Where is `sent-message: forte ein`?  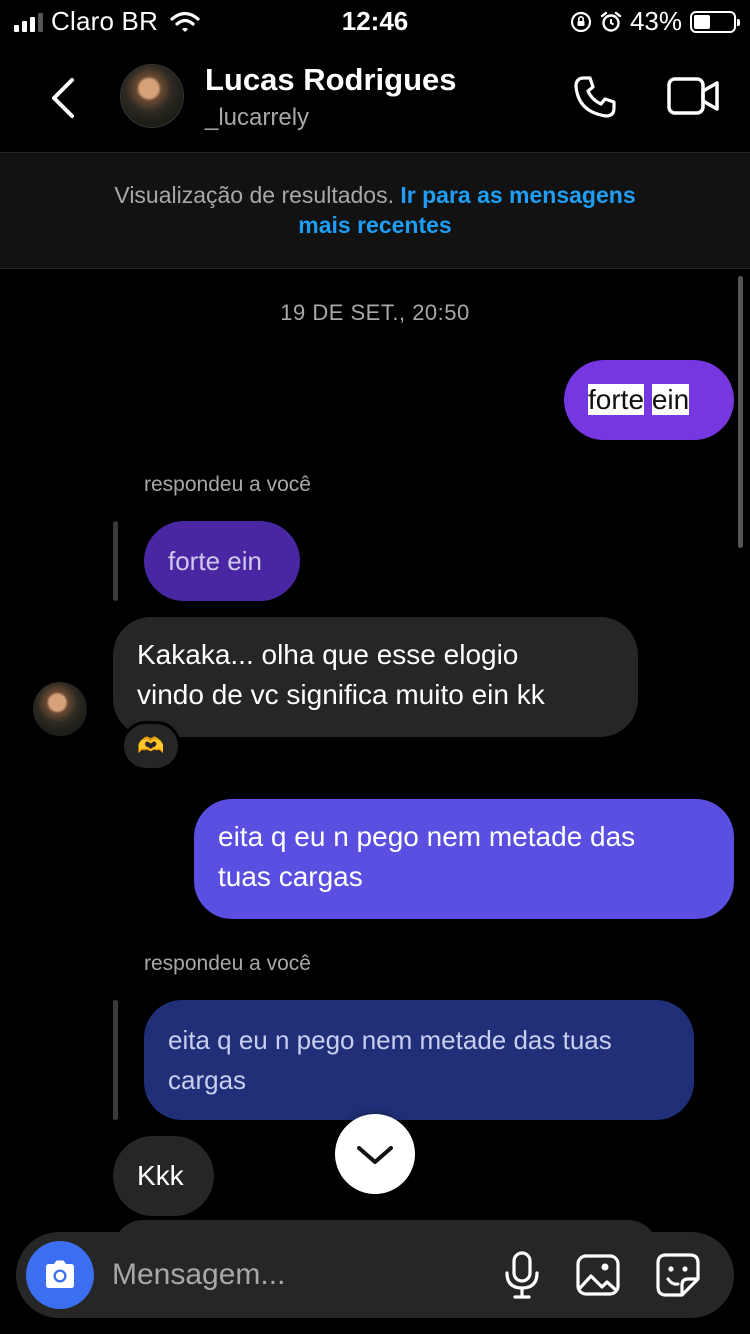 sent-message: forte ein is located at coordinates (649, 400).